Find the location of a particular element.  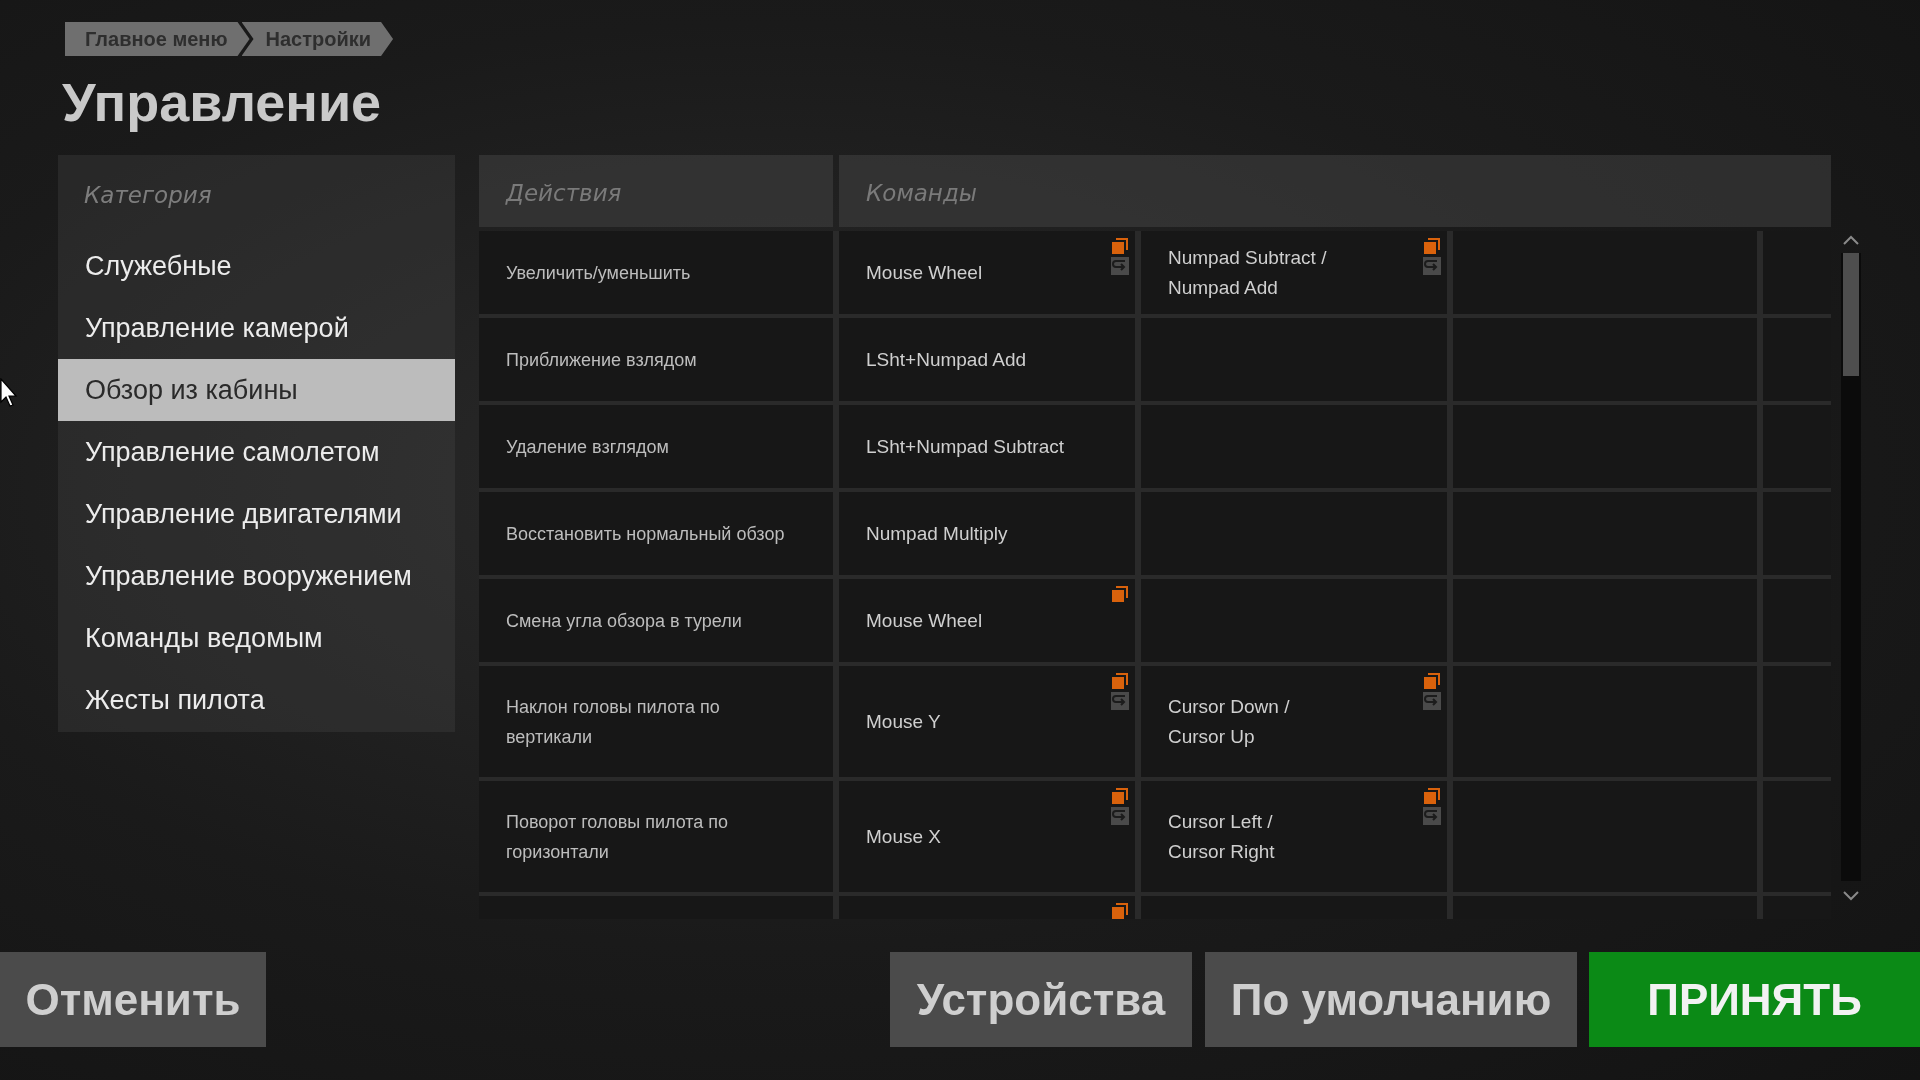

command-cell is located at coordinates (987, 907).